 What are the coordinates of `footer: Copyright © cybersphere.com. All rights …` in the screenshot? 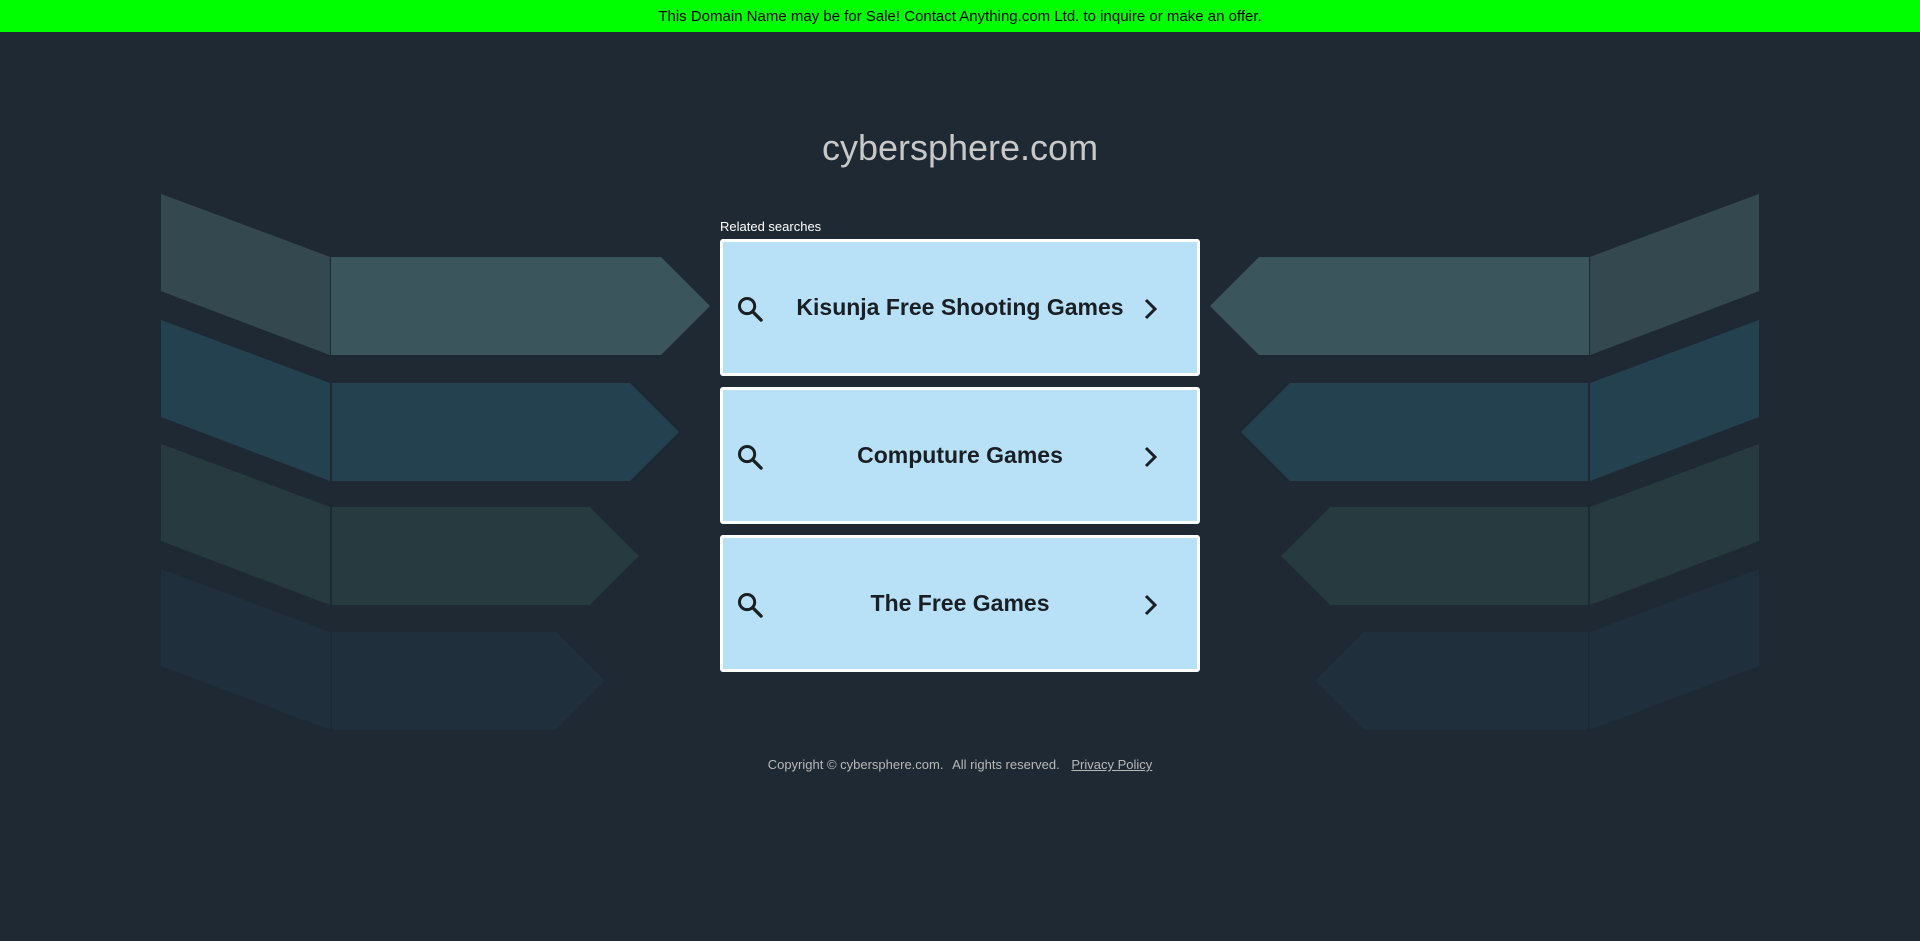 It's located at (960, 764).